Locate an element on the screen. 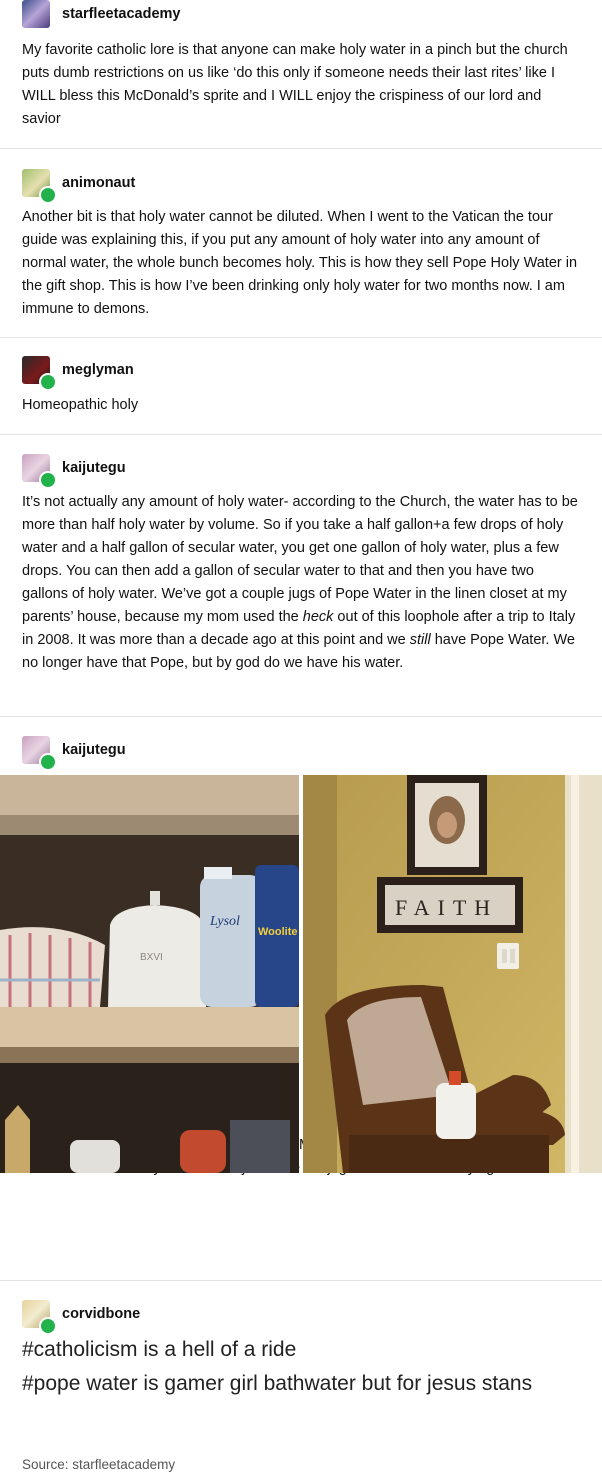 This screenshot has width=602, height=1479. post-header: starfleetacademy is located at coordinates (101, 14).